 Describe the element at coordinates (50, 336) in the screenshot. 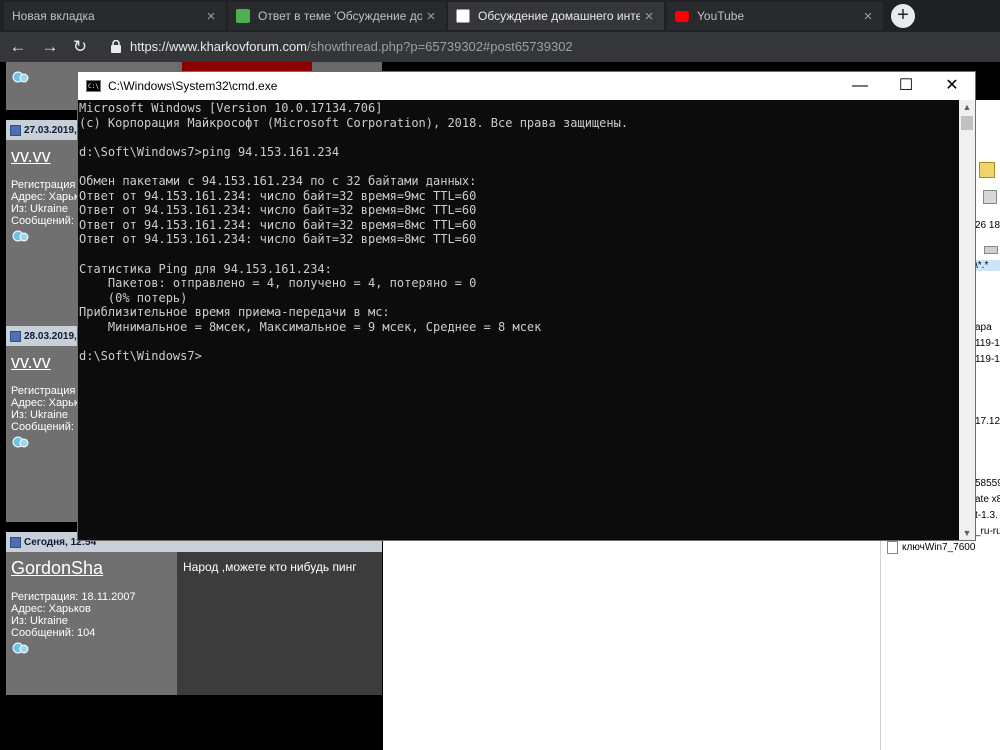

I see `post-date: 28.03.2019,` at that location.